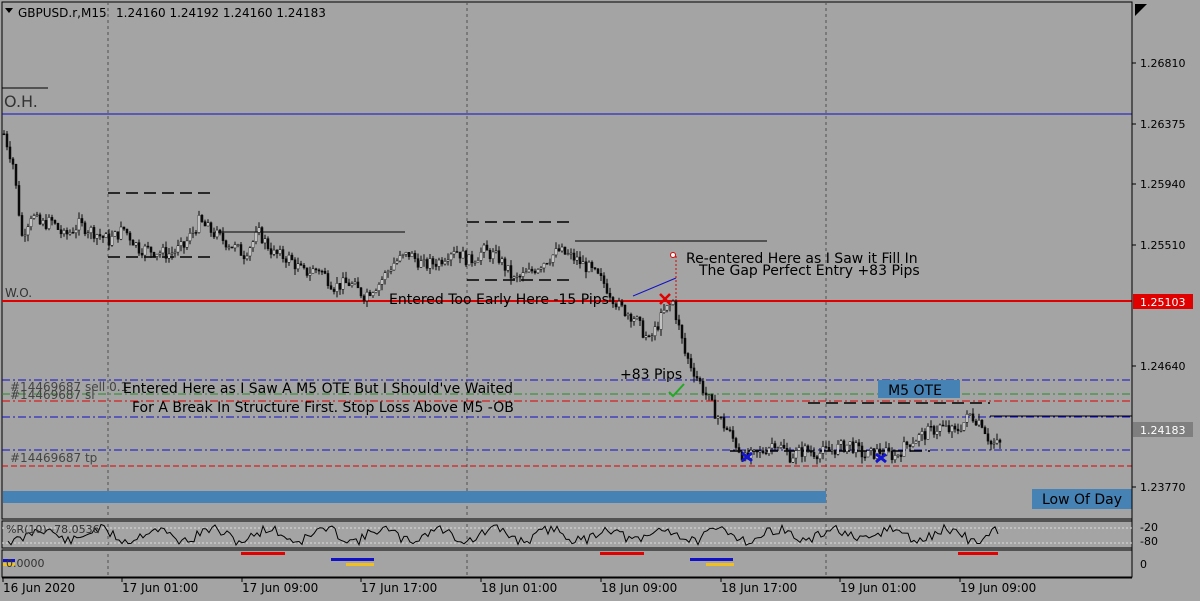  Describe the element at coordinates (809, 271) in the screenshot. I see `reentered-label-2: The Gap Perfect Entry +83 Pips` at that location.